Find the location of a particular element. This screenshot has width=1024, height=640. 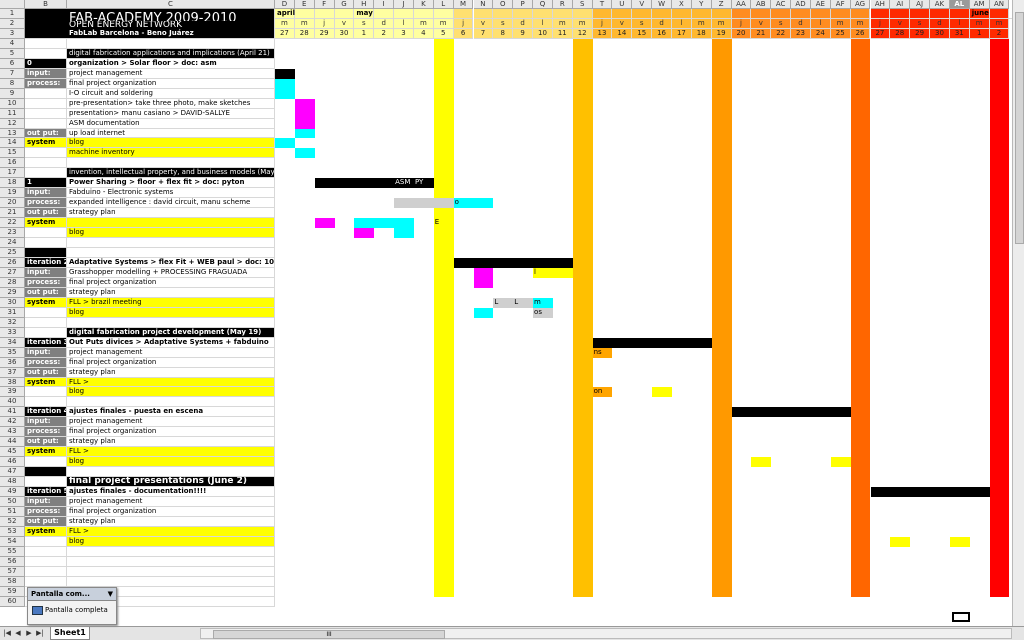

row-header: 37 is located at coordinates (12, 372).